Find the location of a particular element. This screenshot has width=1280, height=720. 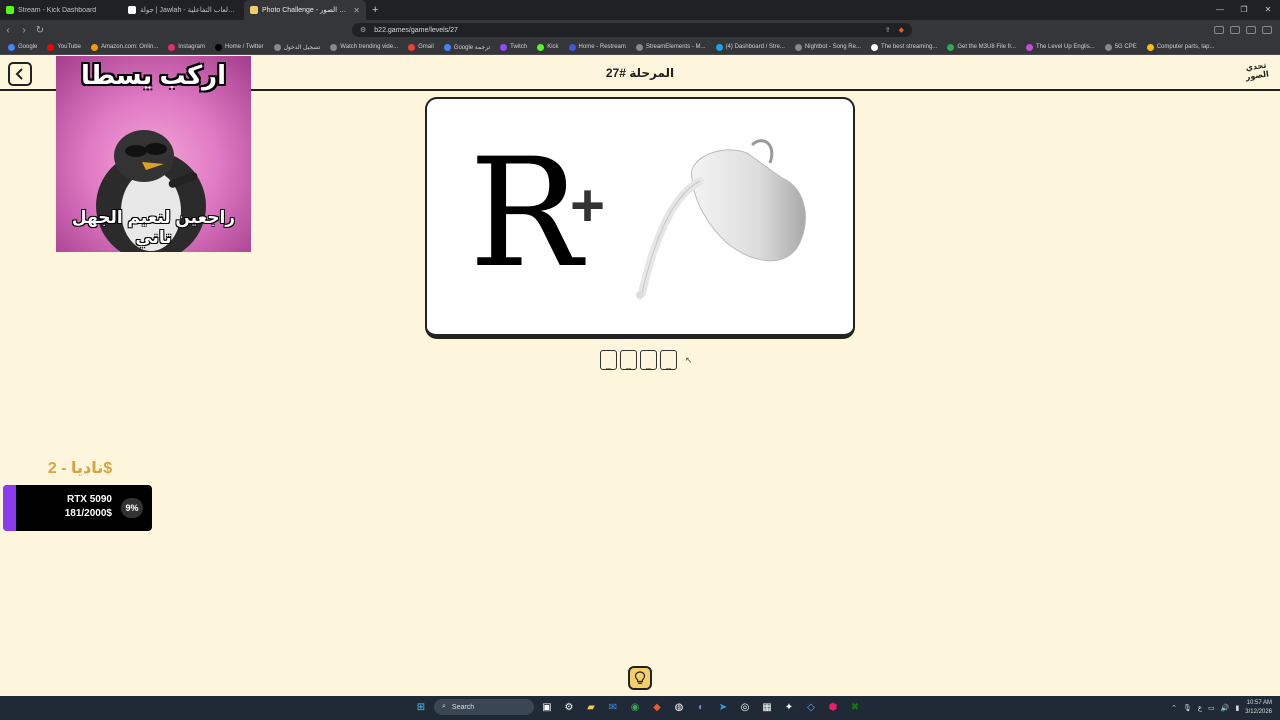

bookmark-item: Google is located at coordinates (22, 47).